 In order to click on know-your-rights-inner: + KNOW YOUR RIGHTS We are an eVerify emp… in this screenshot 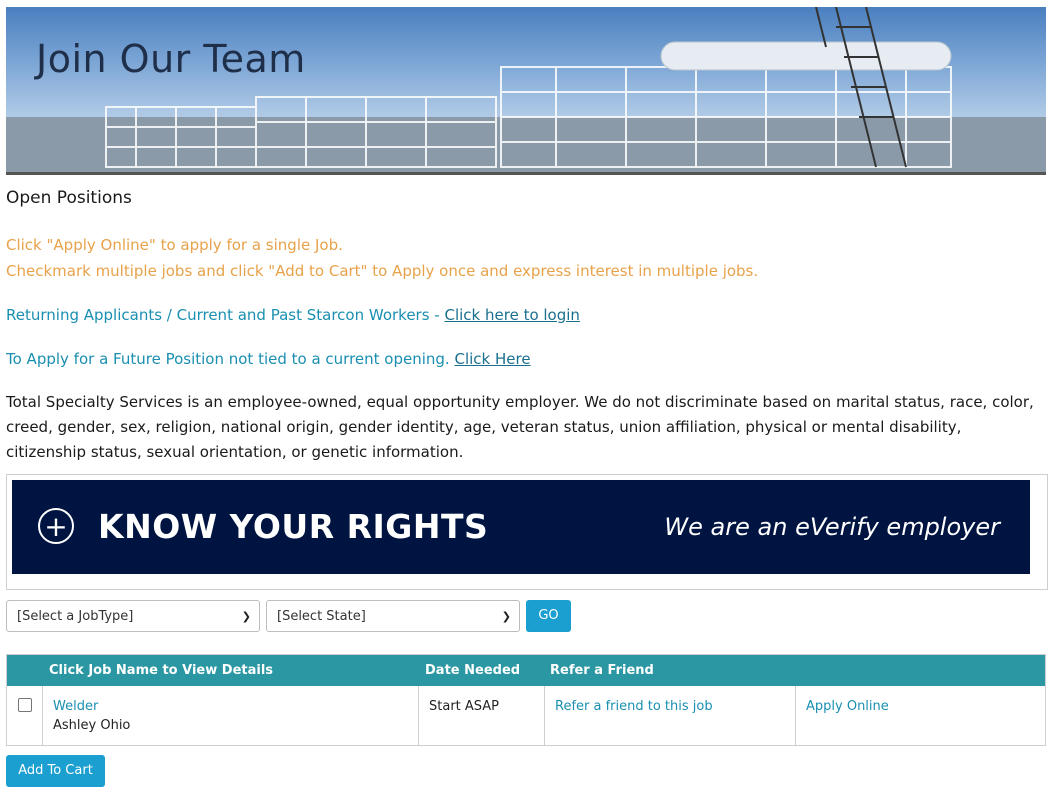, I will do `click(521, 527)`.